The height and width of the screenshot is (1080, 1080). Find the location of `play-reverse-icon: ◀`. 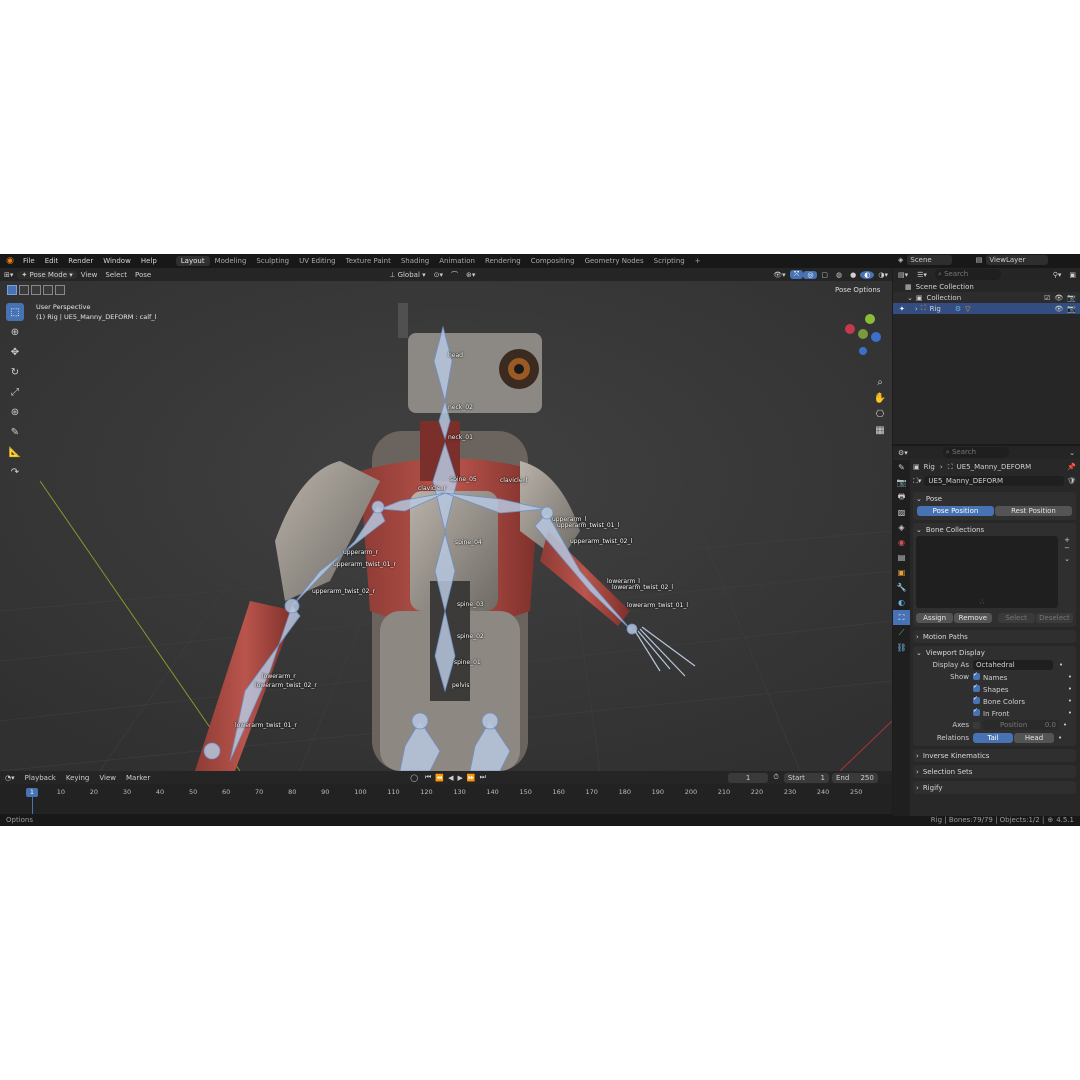

play-reverse-icon: ◀ is located at coordinates (450, 778).